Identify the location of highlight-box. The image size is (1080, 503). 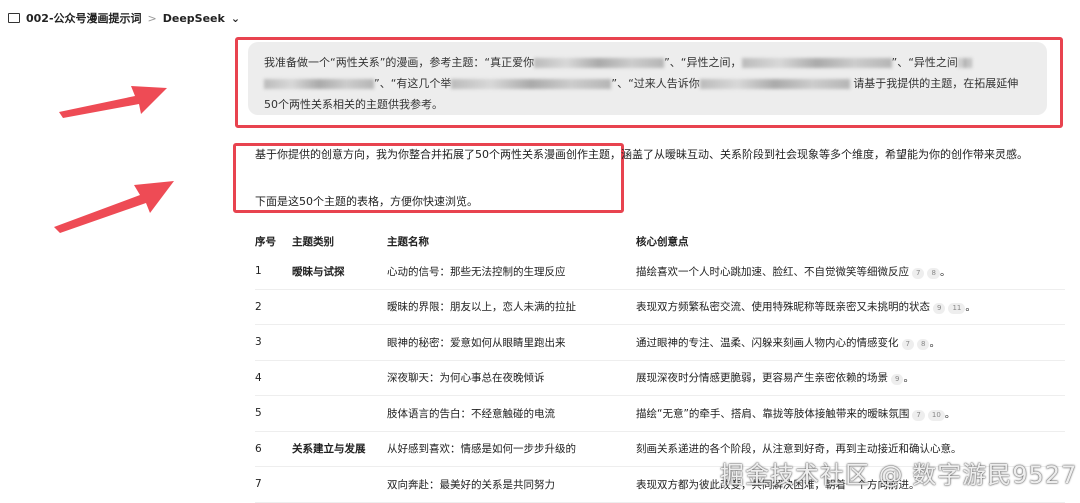
(649, 82).